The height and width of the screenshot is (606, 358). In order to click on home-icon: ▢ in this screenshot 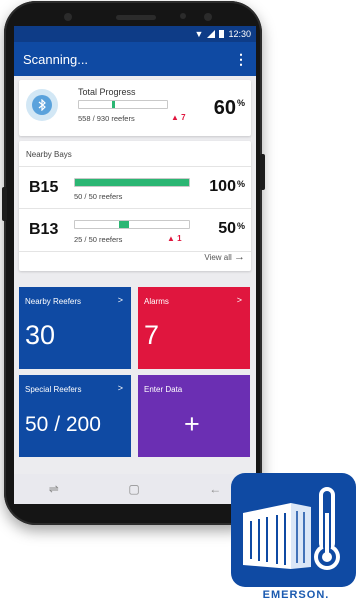, I will do `click(133, 489)`.